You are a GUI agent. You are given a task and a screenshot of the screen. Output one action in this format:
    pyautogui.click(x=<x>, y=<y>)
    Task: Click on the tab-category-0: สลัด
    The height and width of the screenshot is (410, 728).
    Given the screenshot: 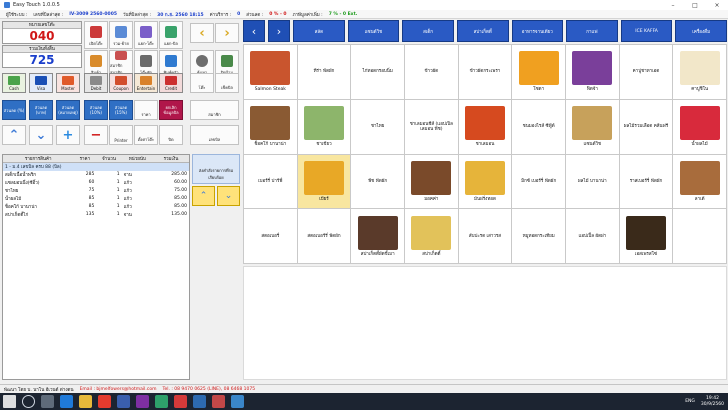 What is the action you would take?
    pyautogui.click(x=319, y=31)
    